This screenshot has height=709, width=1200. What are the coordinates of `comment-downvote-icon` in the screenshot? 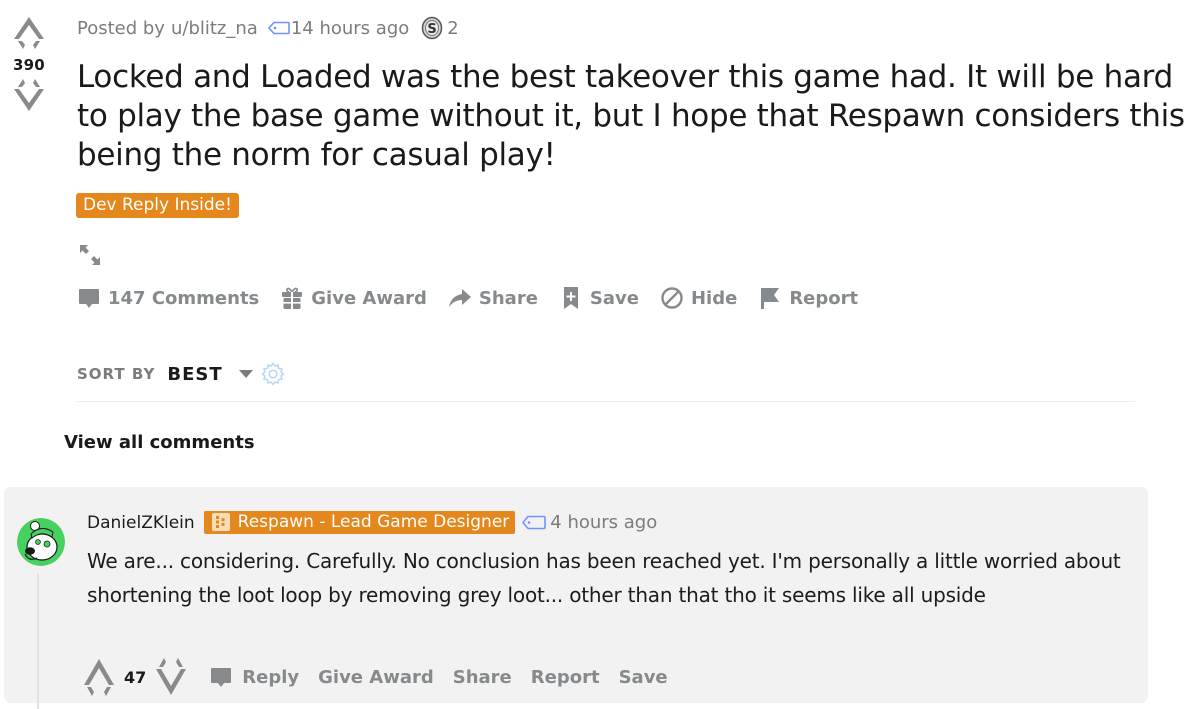 It's located at (171, 677).